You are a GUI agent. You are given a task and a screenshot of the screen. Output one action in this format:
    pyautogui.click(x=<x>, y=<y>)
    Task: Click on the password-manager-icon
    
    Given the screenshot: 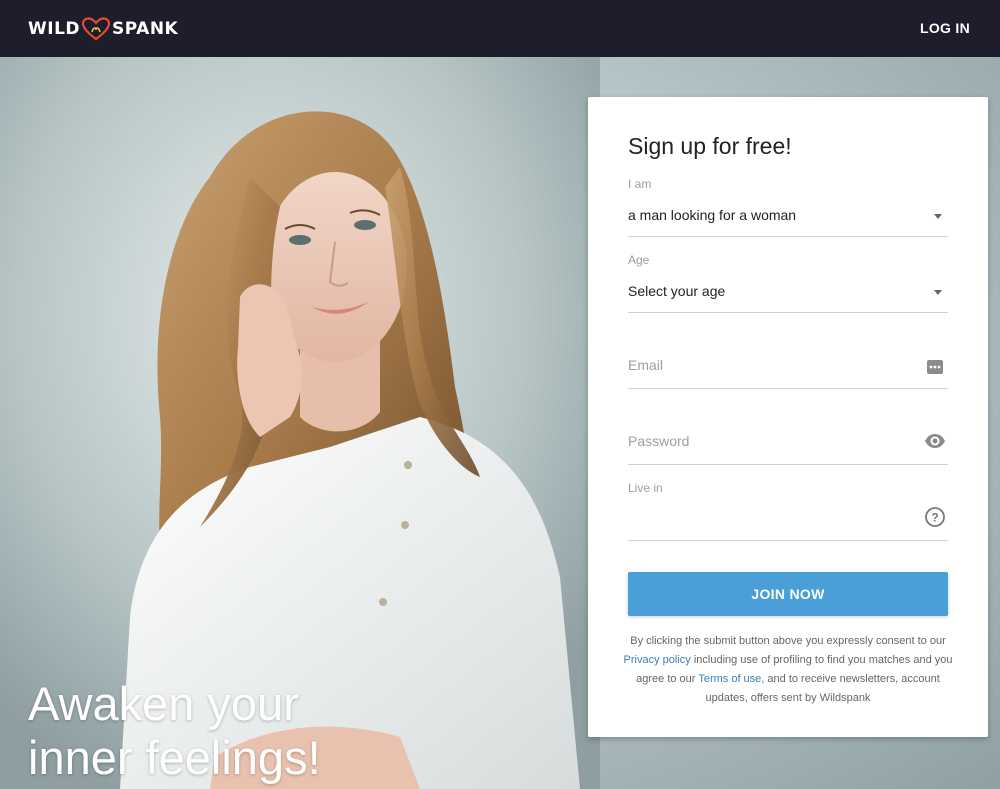 What is the action you would take?
    pyautogui.click(x=935, y=367)
    